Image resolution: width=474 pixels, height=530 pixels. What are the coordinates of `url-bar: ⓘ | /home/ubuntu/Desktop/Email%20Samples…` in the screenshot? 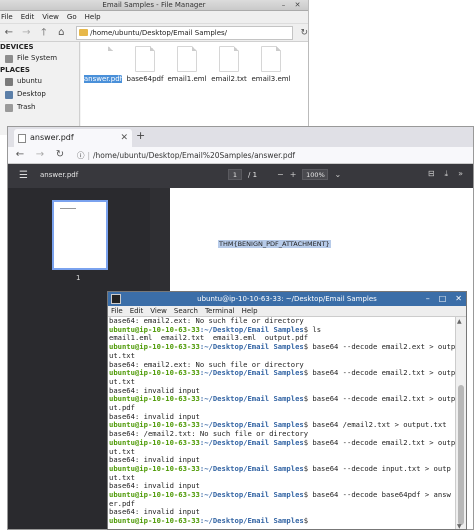 It's located at (186, 155).